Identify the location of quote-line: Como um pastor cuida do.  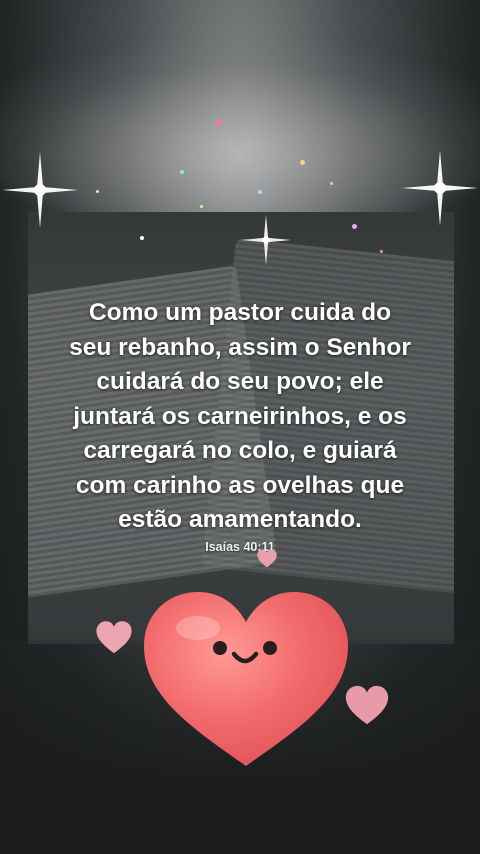
(240, 312).